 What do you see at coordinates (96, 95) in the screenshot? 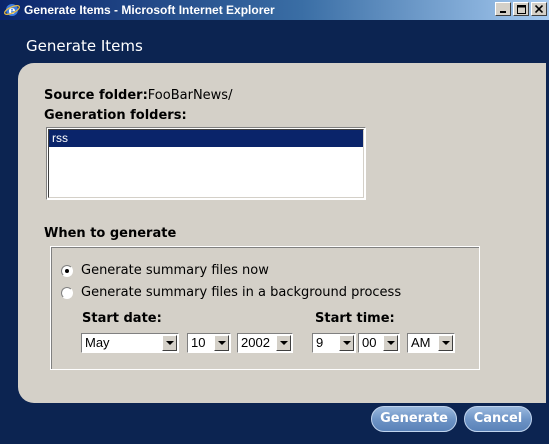
I see `source-folder-label: Source folder:` at bounding box center [96, 95].